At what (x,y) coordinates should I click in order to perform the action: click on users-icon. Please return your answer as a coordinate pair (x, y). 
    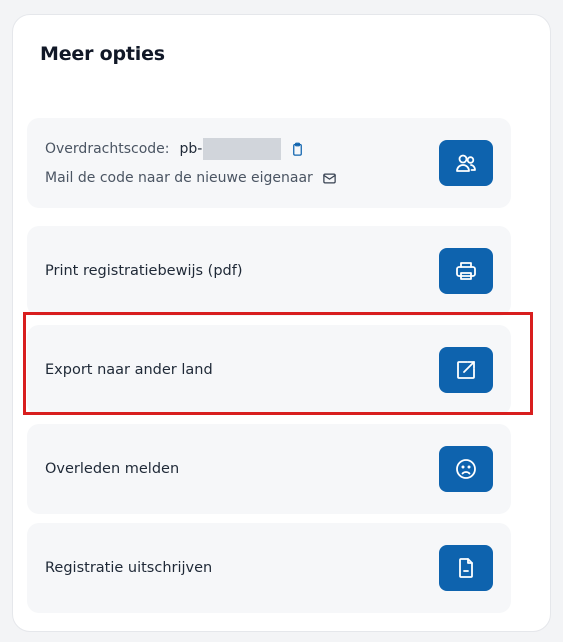
    Looking at the image, I should click on (466, 163).